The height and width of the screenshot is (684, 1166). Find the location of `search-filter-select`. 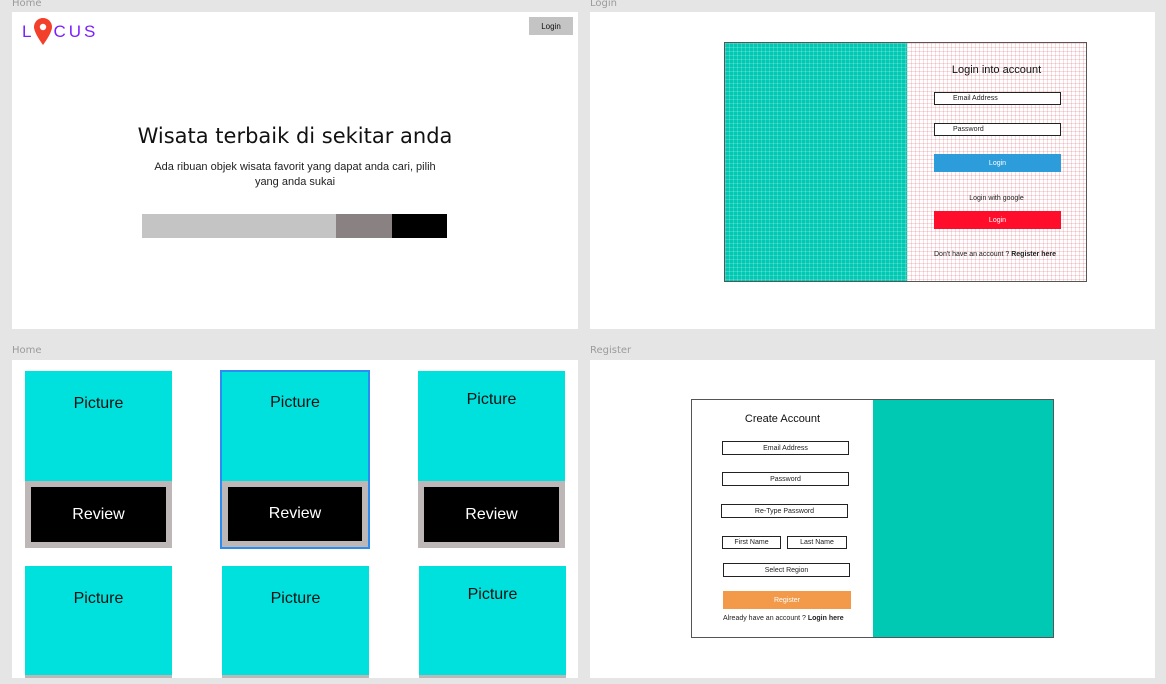

search-filter-select is located at coordinates (364, 226).